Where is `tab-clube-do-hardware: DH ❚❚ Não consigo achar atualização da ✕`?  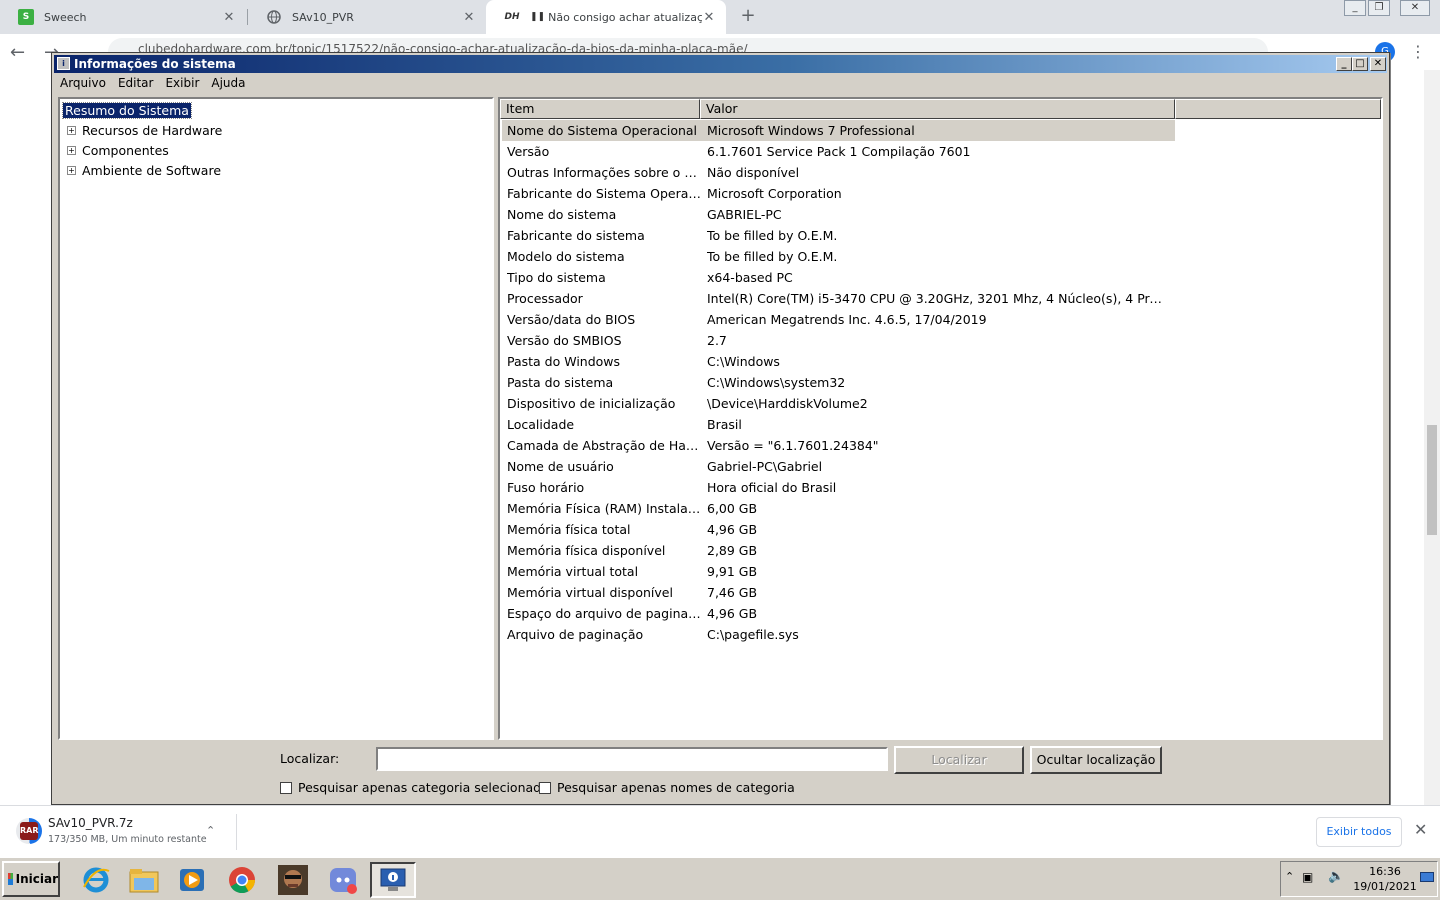
tab-clube-do-hardware: DH ❚❚ Não consigo achar atualização da ✕ is located at coordinates (606, 17).